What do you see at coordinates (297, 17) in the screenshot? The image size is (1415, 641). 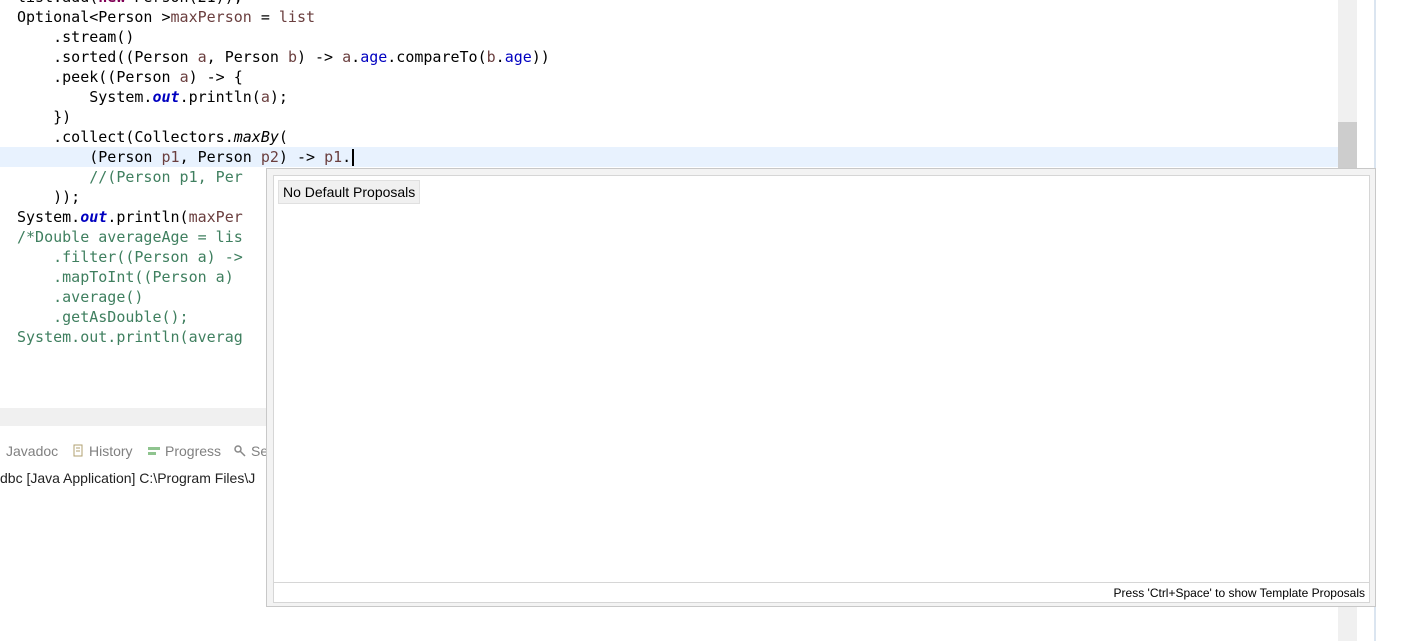 I see `code-token: list` at bounding box center [297, 17].